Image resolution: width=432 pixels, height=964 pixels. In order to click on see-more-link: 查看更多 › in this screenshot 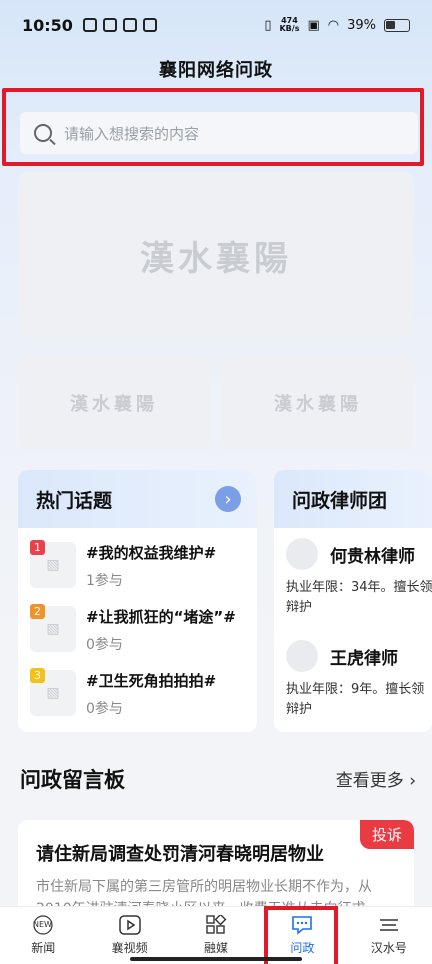, I will do `click(376, 778)`.